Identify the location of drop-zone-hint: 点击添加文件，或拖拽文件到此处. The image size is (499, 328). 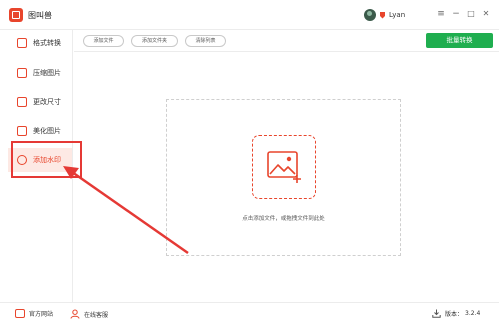
(283, 219).